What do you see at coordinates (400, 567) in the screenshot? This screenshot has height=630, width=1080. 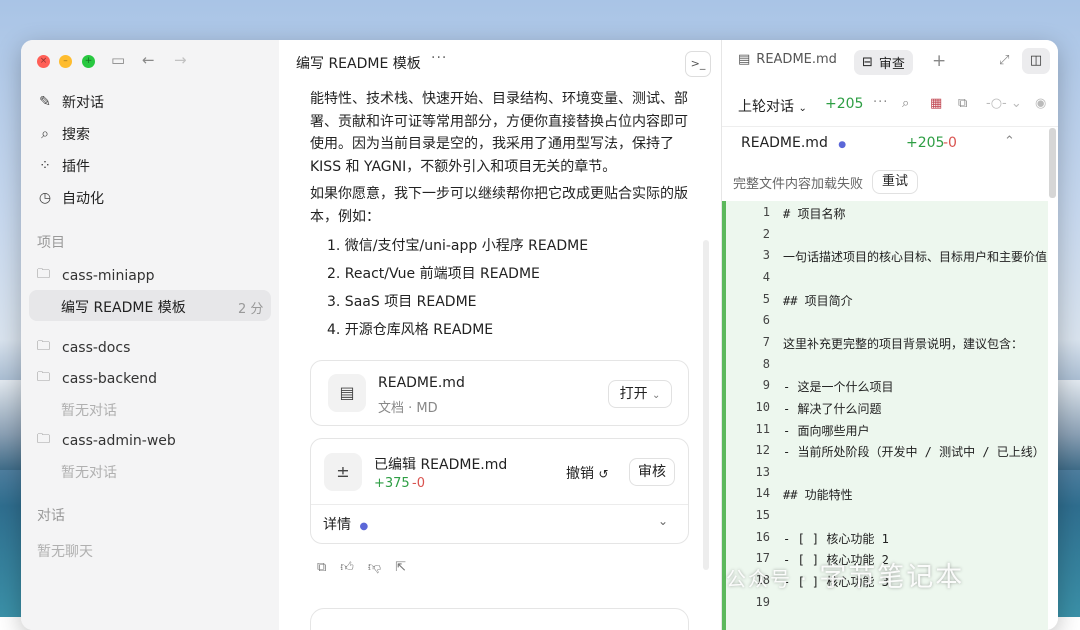 I see `share-icon: ⇱` at bounding box center [400, 567].